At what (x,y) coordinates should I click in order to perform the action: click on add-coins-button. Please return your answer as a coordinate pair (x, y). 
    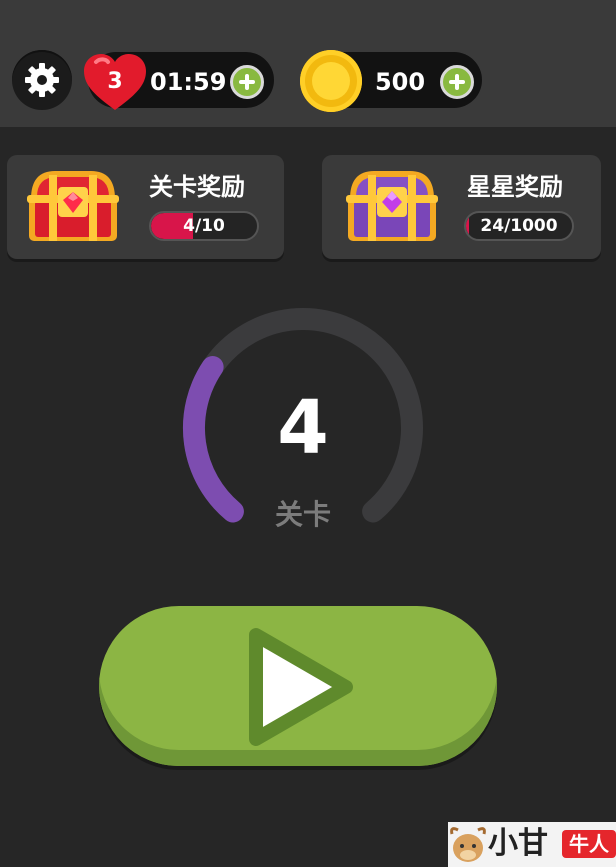
    Looking at the image, I should click on (457, 82).